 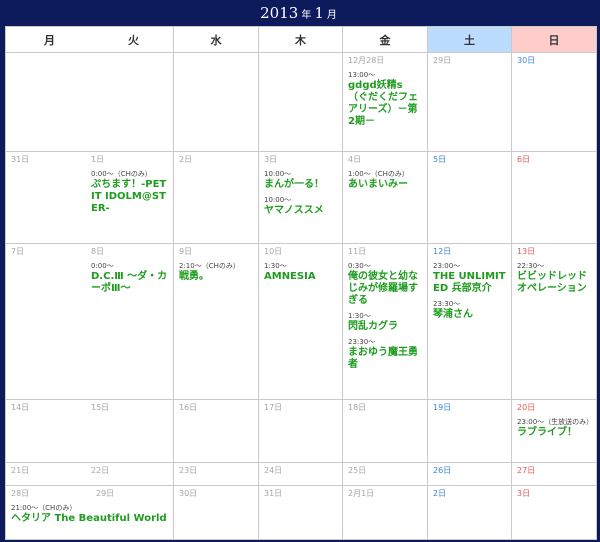 I want to click on program-entry: 23:30～ まおゆう魔王勇者, so click(x=385, y=354).